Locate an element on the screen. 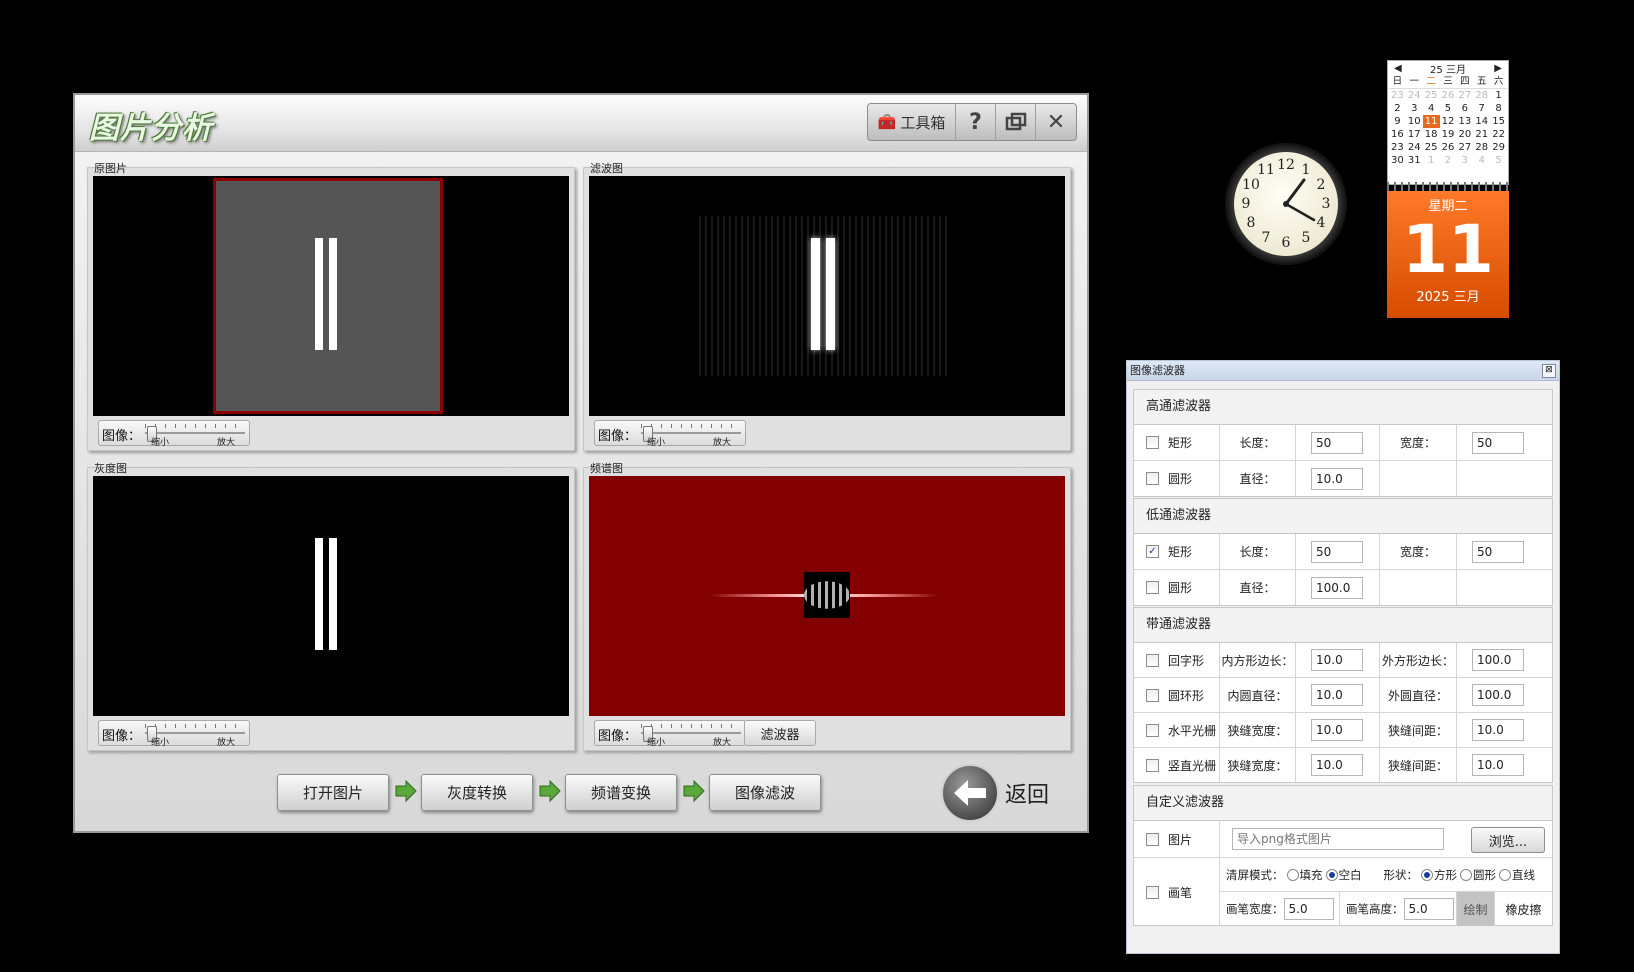 The image size is (1634, 972). calendar-day: 4 is located at coordinates (1431, 108).